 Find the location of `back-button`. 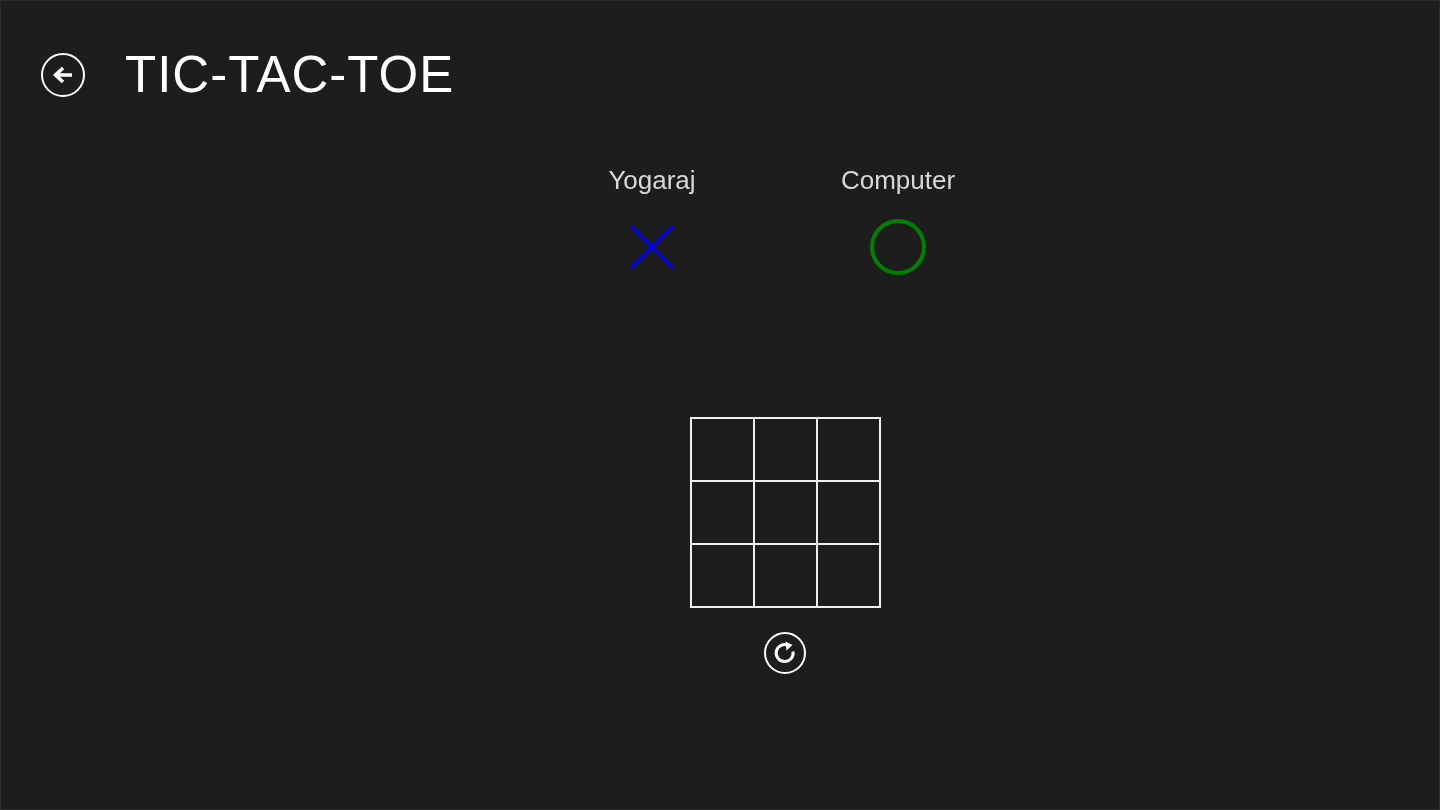

back-button is located at coordinates (63, 75).